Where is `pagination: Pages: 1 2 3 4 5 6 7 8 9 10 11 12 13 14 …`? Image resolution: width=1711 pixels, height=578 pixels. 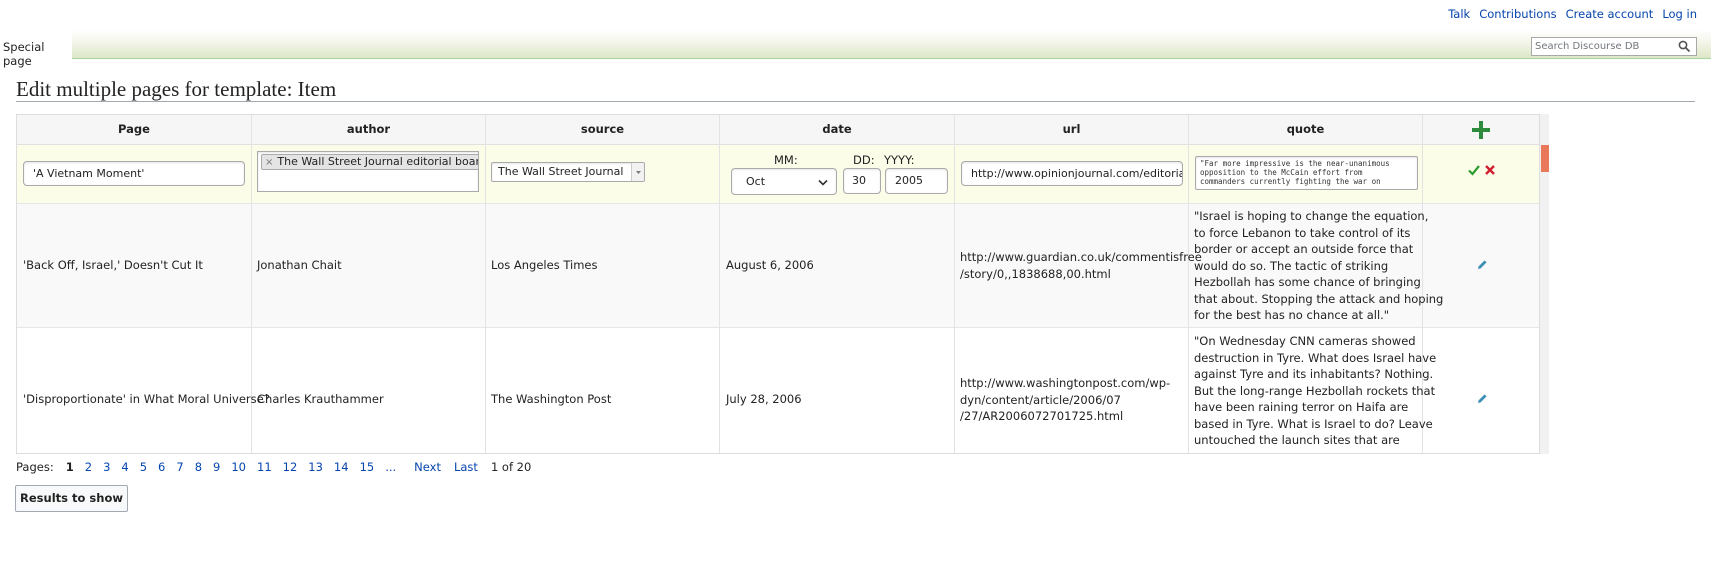 pagination: Pages: 1 2 3 4 5 6 7 8 9 10 11 12 13 14 … is located at coordinates (273, 467).